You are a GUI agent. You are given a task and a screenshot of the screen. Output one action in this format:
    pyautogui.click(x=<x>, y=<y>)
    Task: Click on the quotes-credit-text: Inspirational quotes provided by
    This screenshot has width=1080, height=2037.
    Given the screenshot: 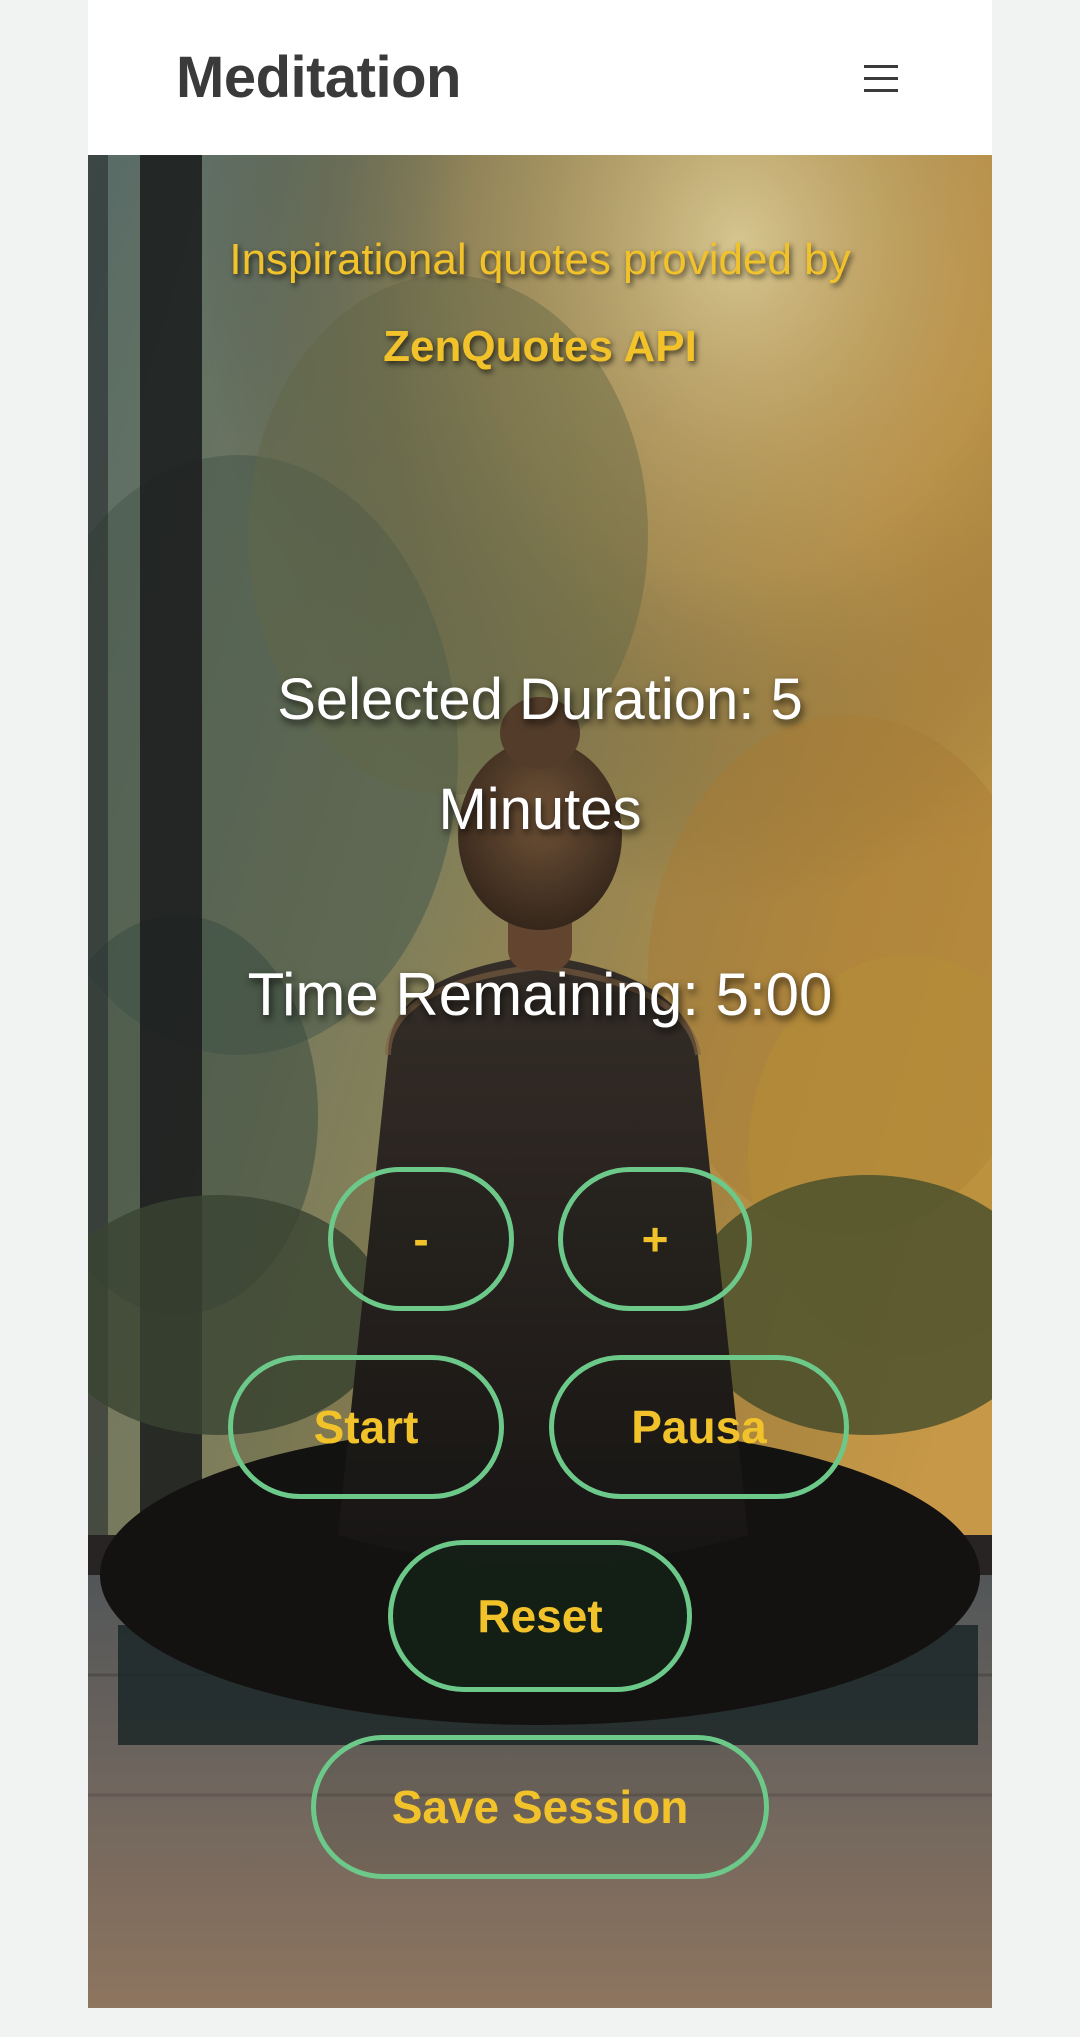 What is the action you would take?
    pyautogui.click(x=540, y=259)
    